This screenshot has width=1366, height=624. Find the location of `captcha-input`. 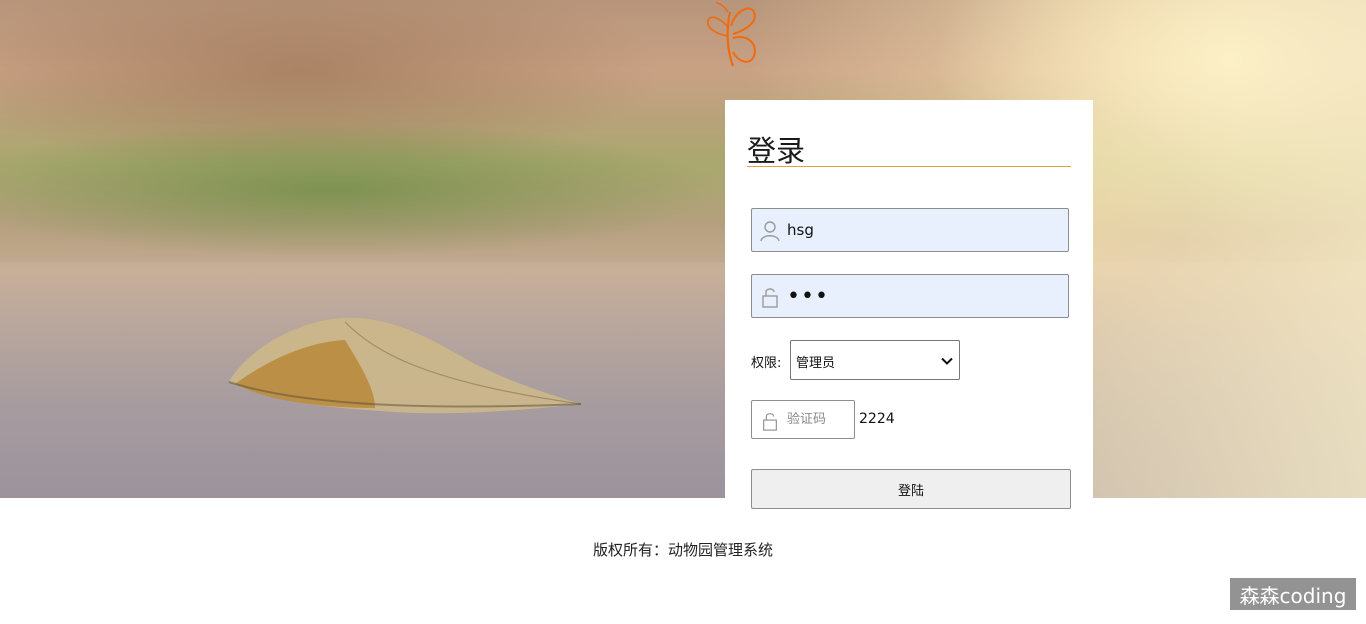

captcha-input is located at coordinates (819, 419).